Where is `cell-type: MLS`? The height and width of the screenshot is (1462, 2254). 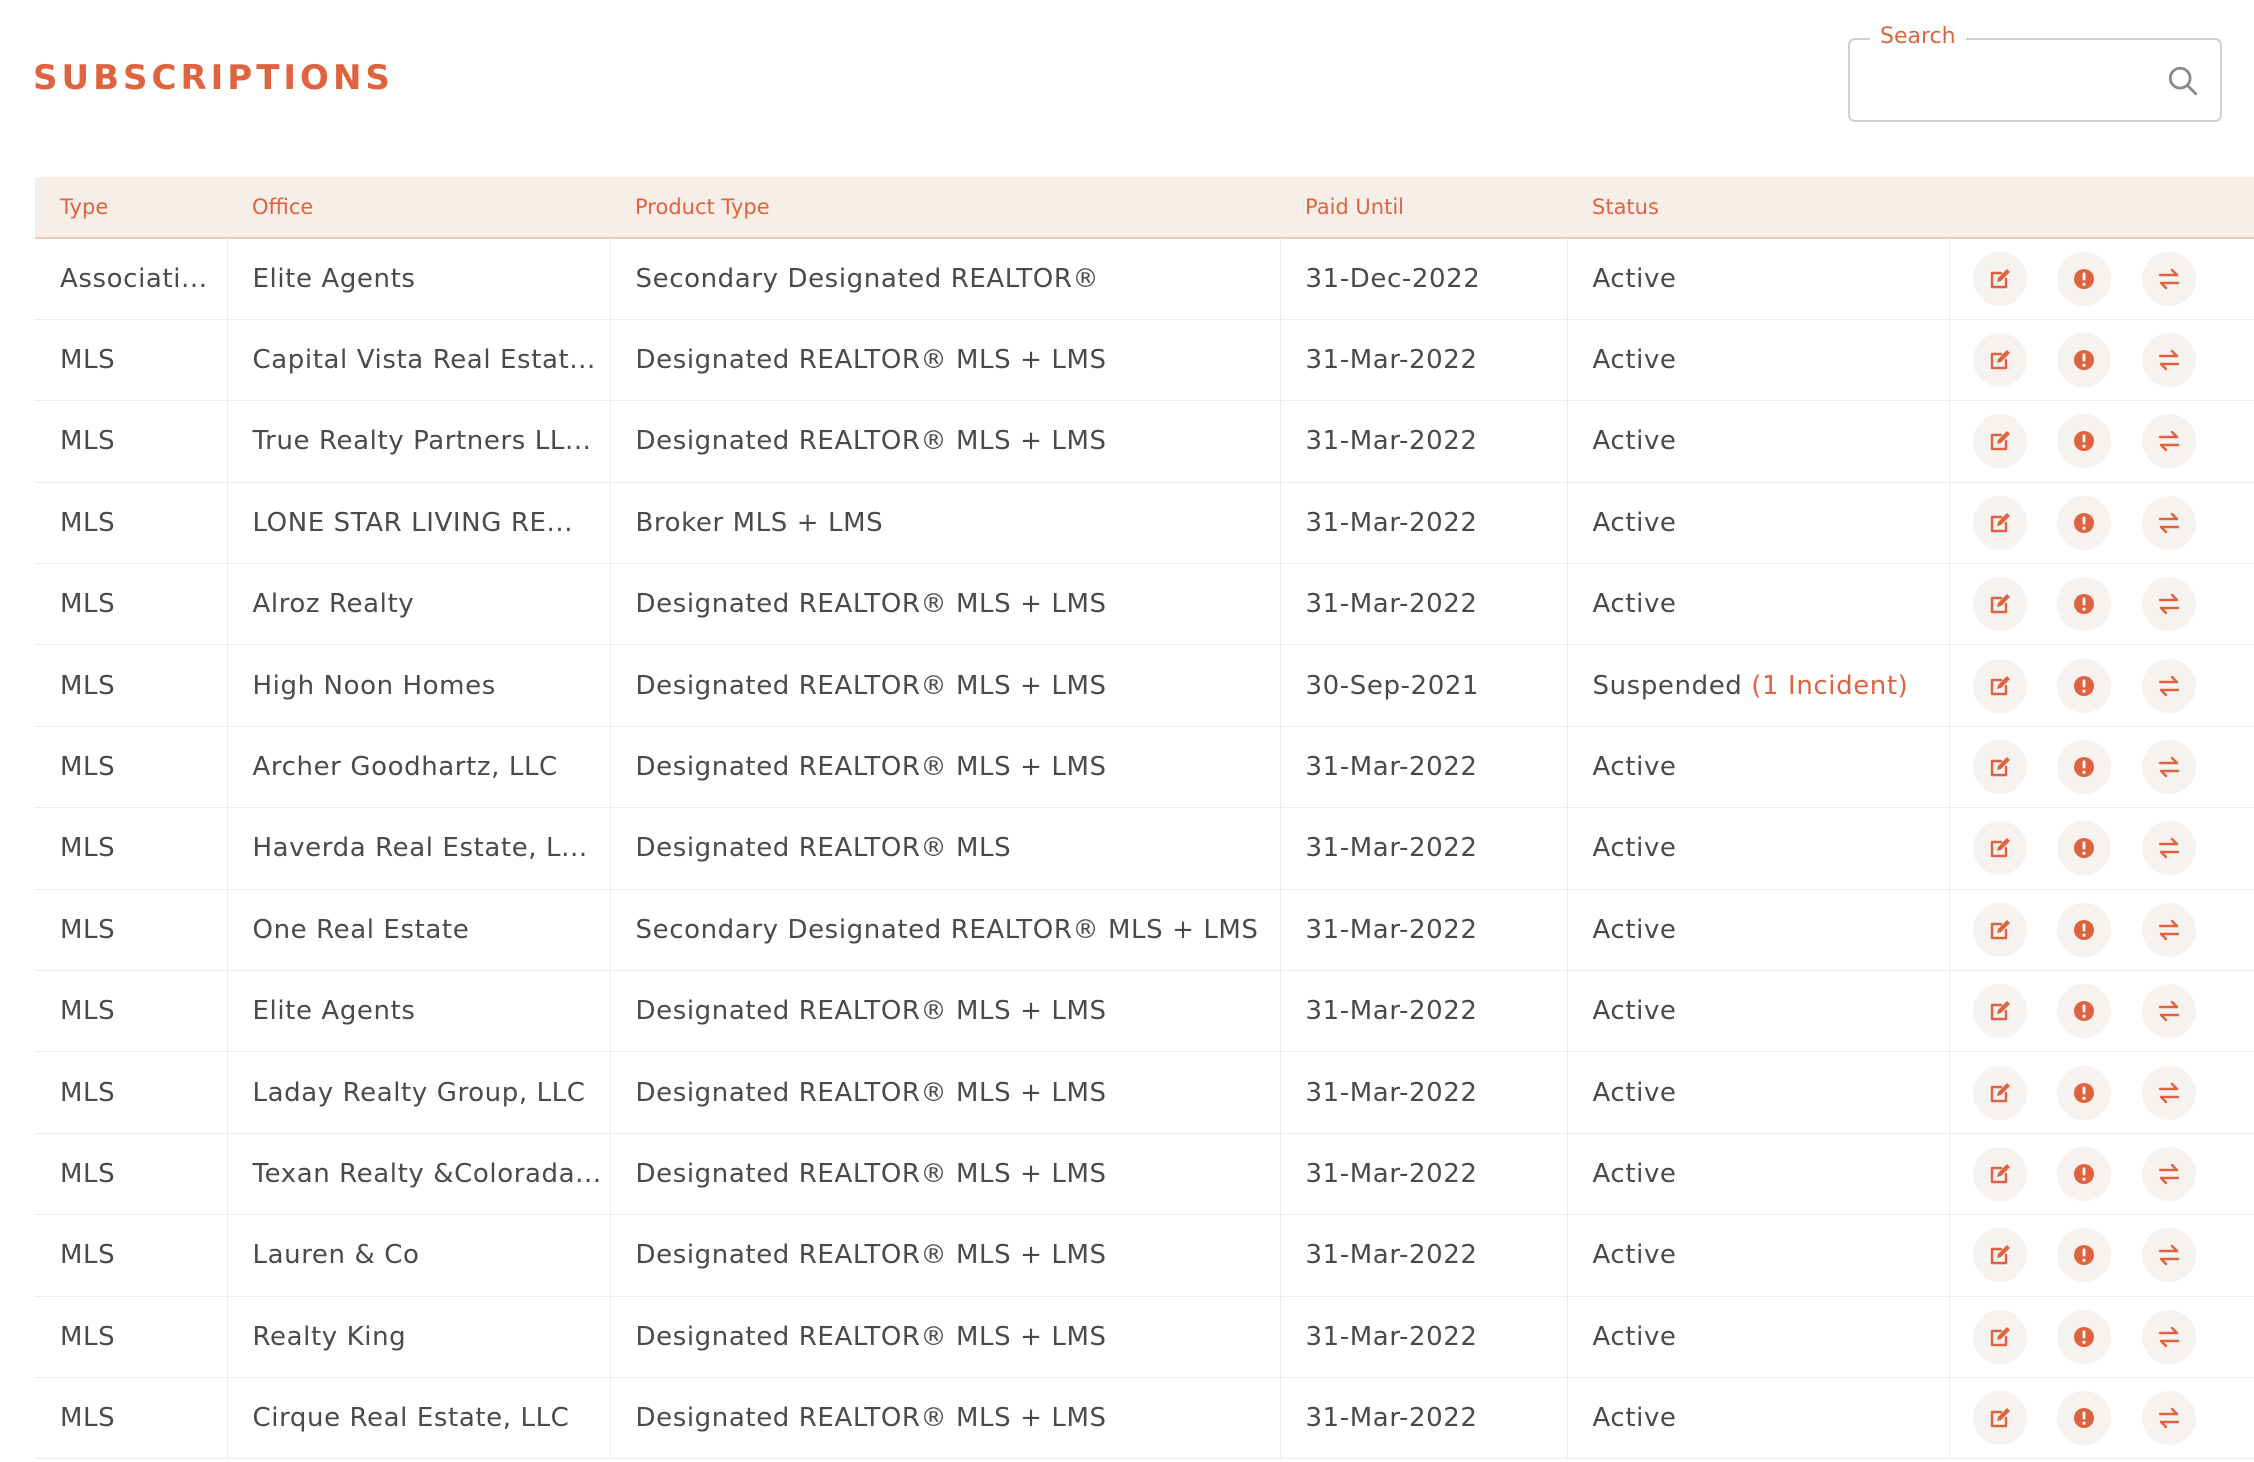 cell-type: MLS is located at coordinates (131, 1011).